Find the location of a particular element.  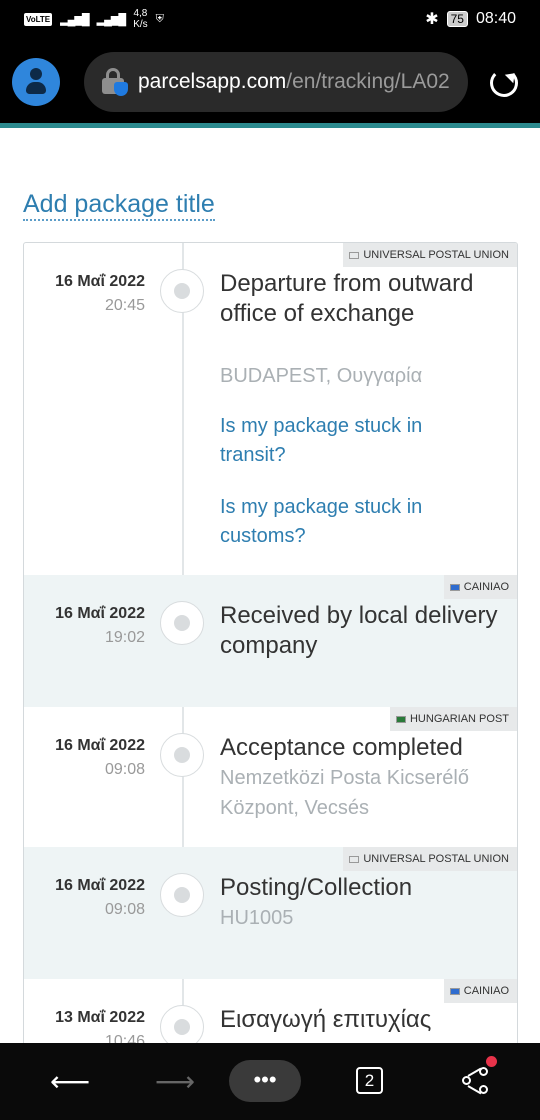

share-icon is located at coordinates (476, 1081).